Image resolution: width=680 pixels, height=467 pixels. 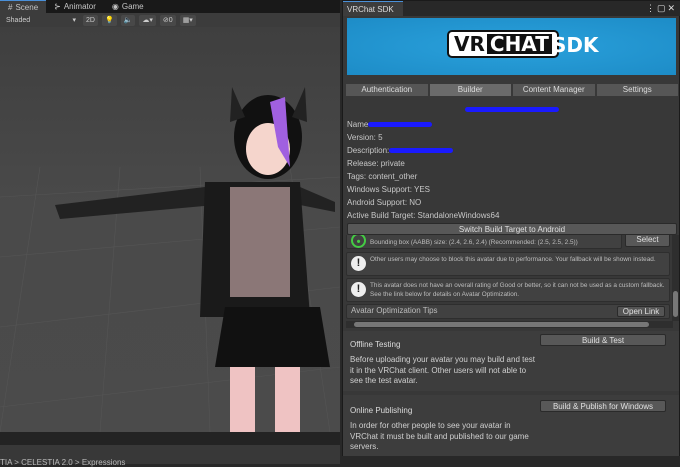 What do you see at coordinates (603, 406) in the screenshot?
I see `build-and-publish-button: Build & Publish for Windows` at bounding box center [603, 406].